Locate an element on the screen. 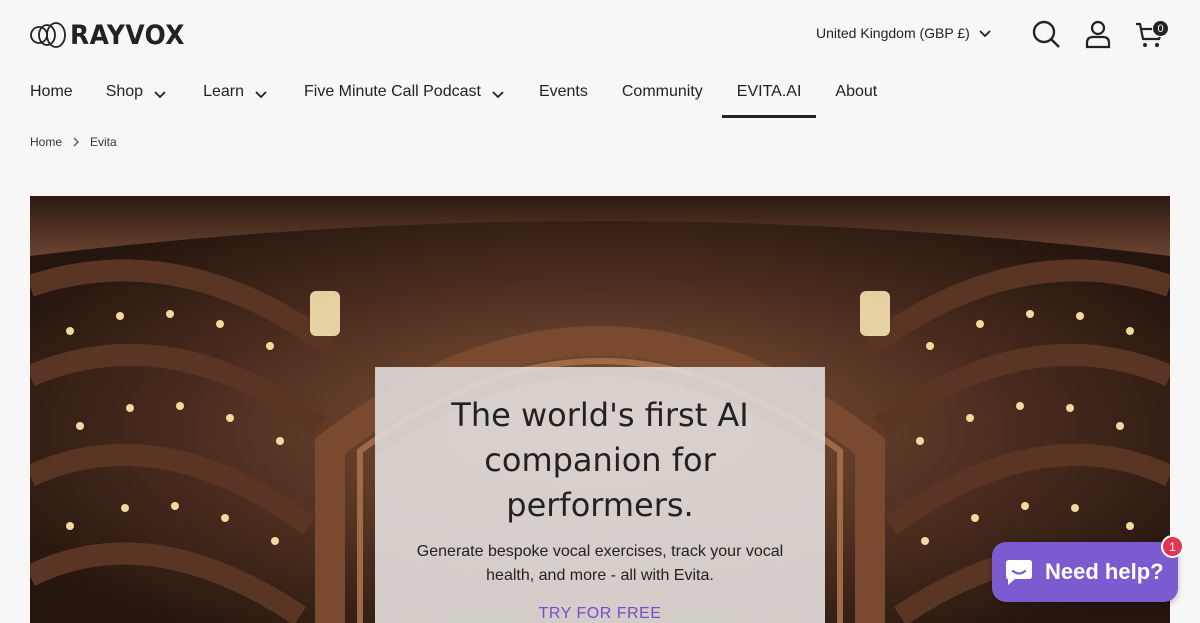 Image resolution: width=1200 pixels, height=623 pixels. cart-count-badge: 0 is located at coordinates (1160, 28).